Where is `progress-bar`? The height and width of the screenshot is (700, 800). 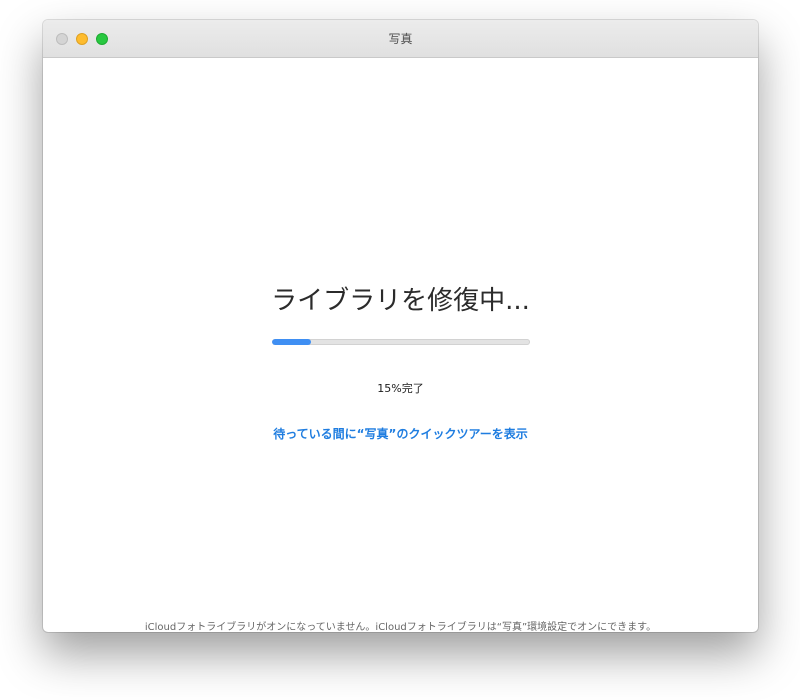 progress-bar is located at coordinates (401, 342).